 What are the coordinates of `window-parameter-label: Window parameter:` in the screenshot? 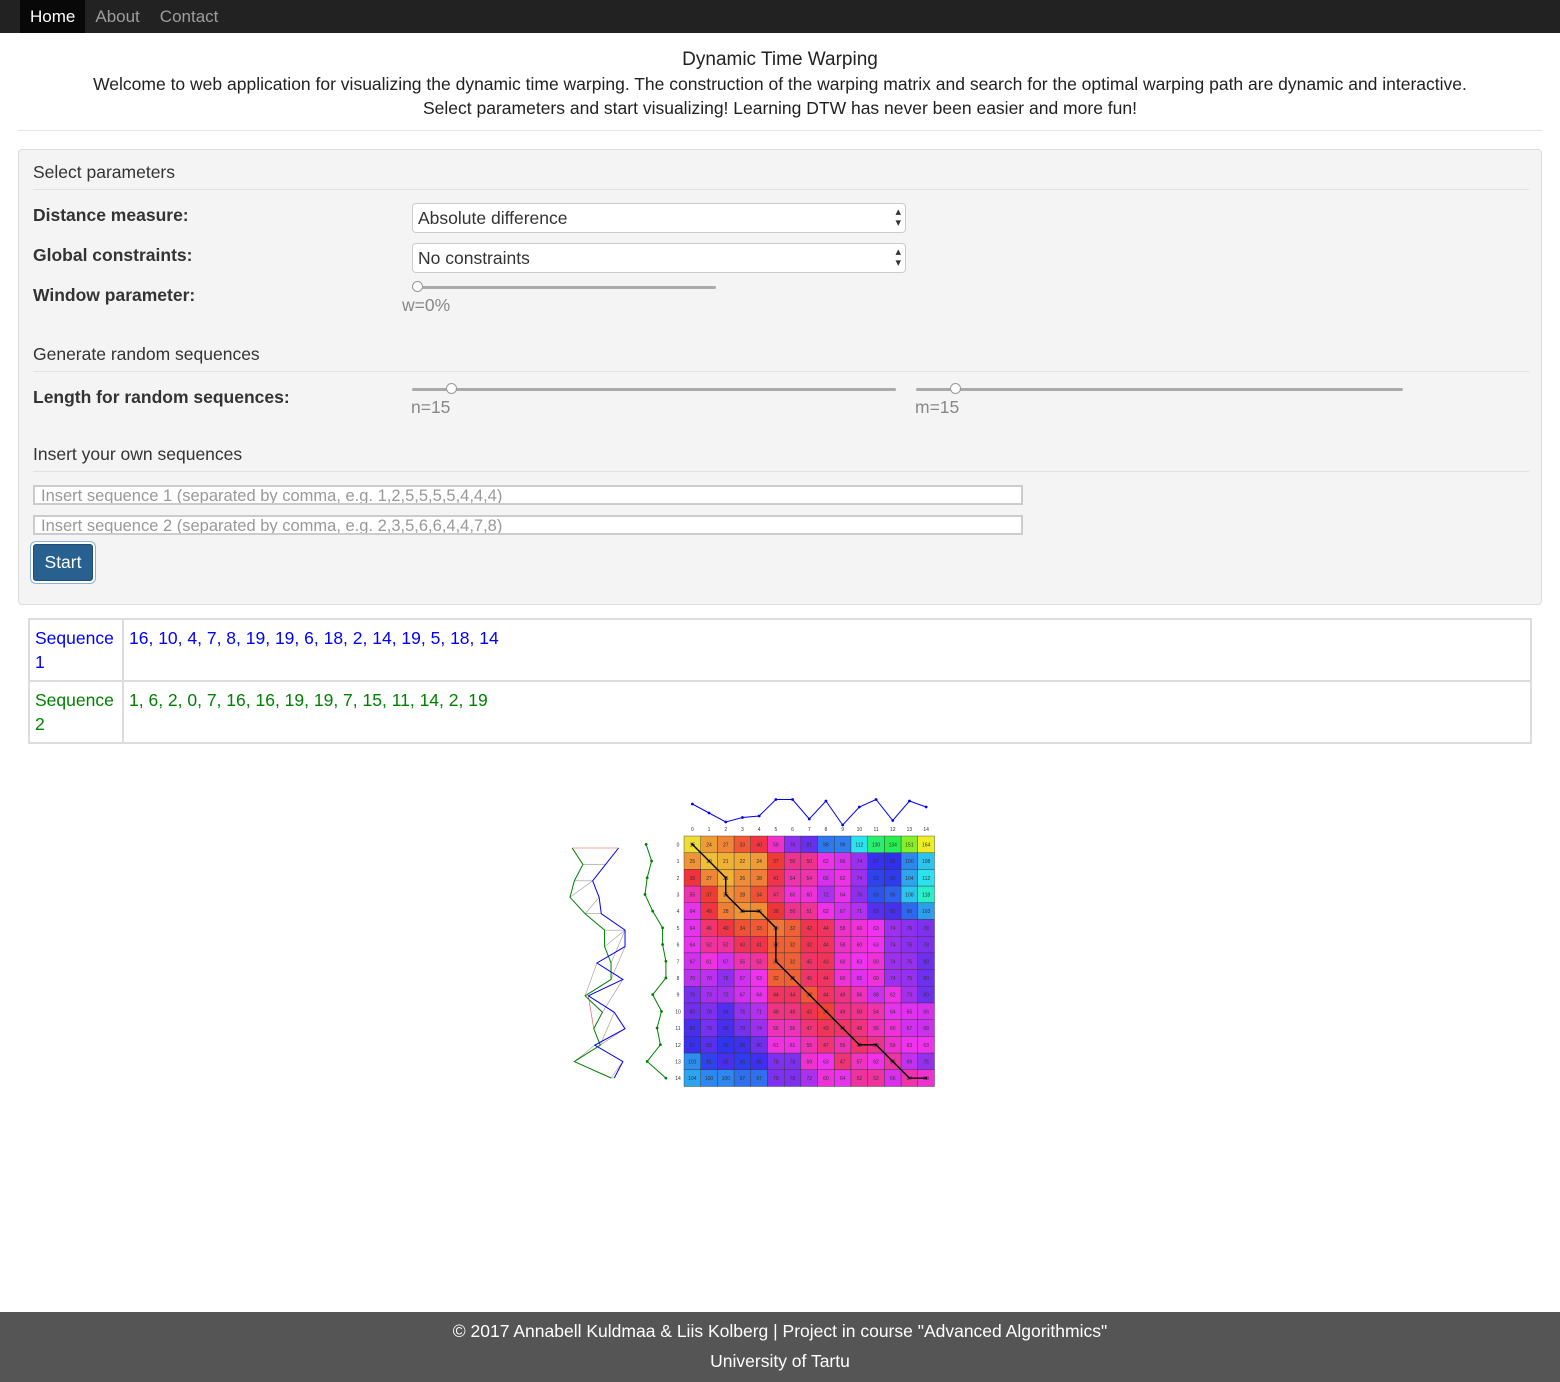 It's located at (114, 295).